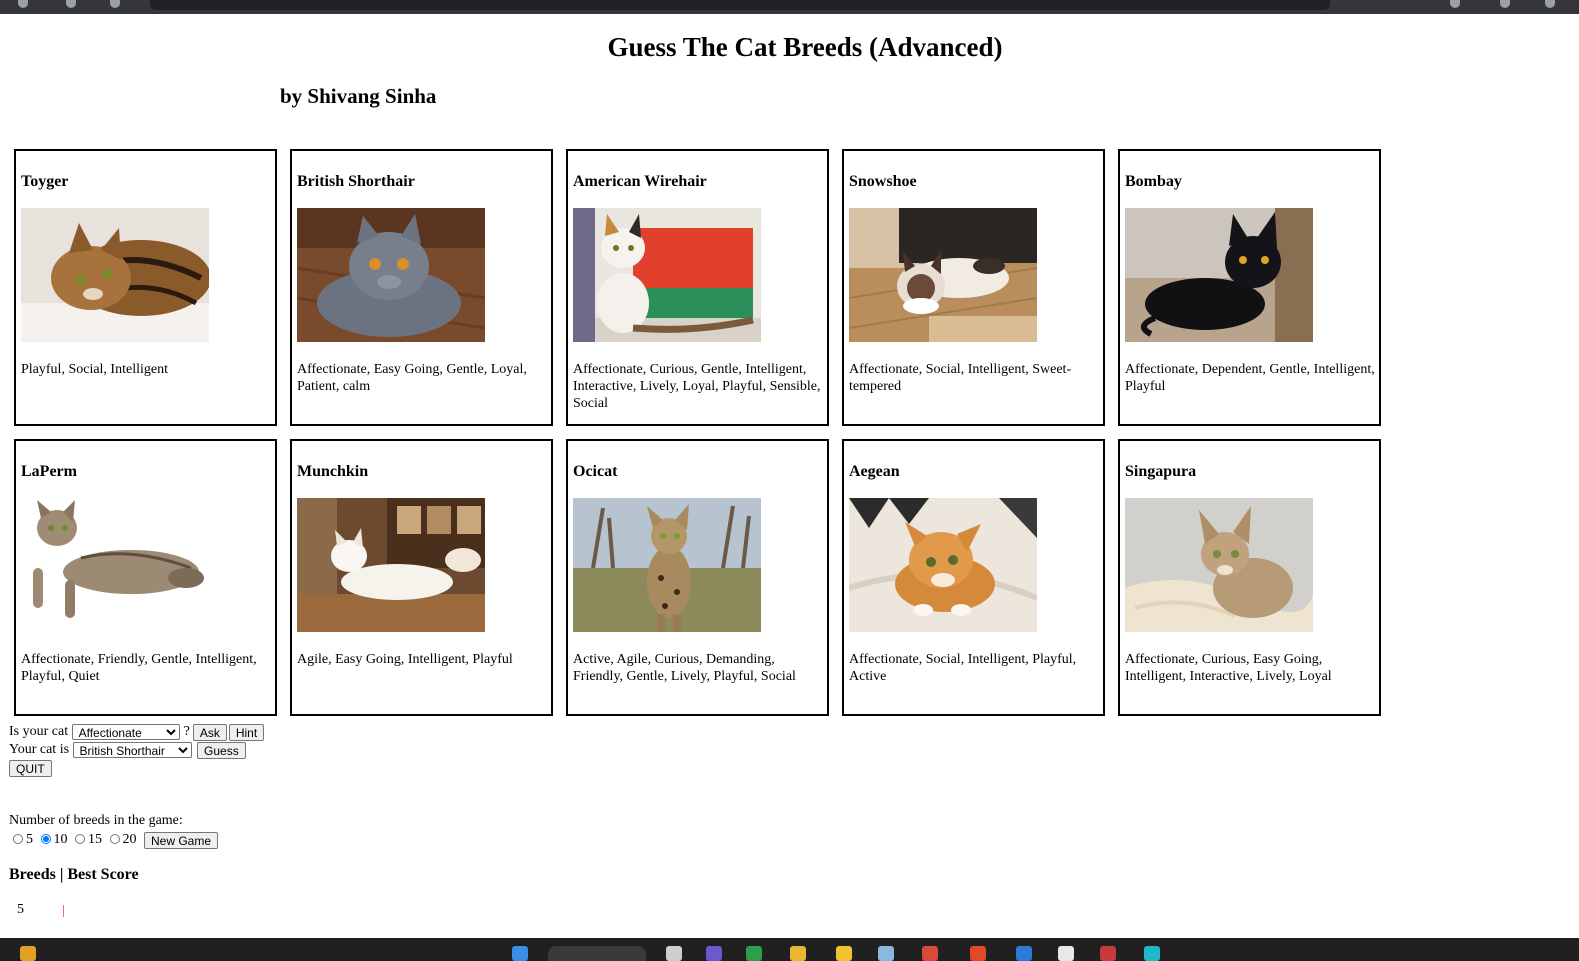  Describe the element at coordinates (95, 839) in the screenshot. I see `breed-count-option-label: 15` at that location.